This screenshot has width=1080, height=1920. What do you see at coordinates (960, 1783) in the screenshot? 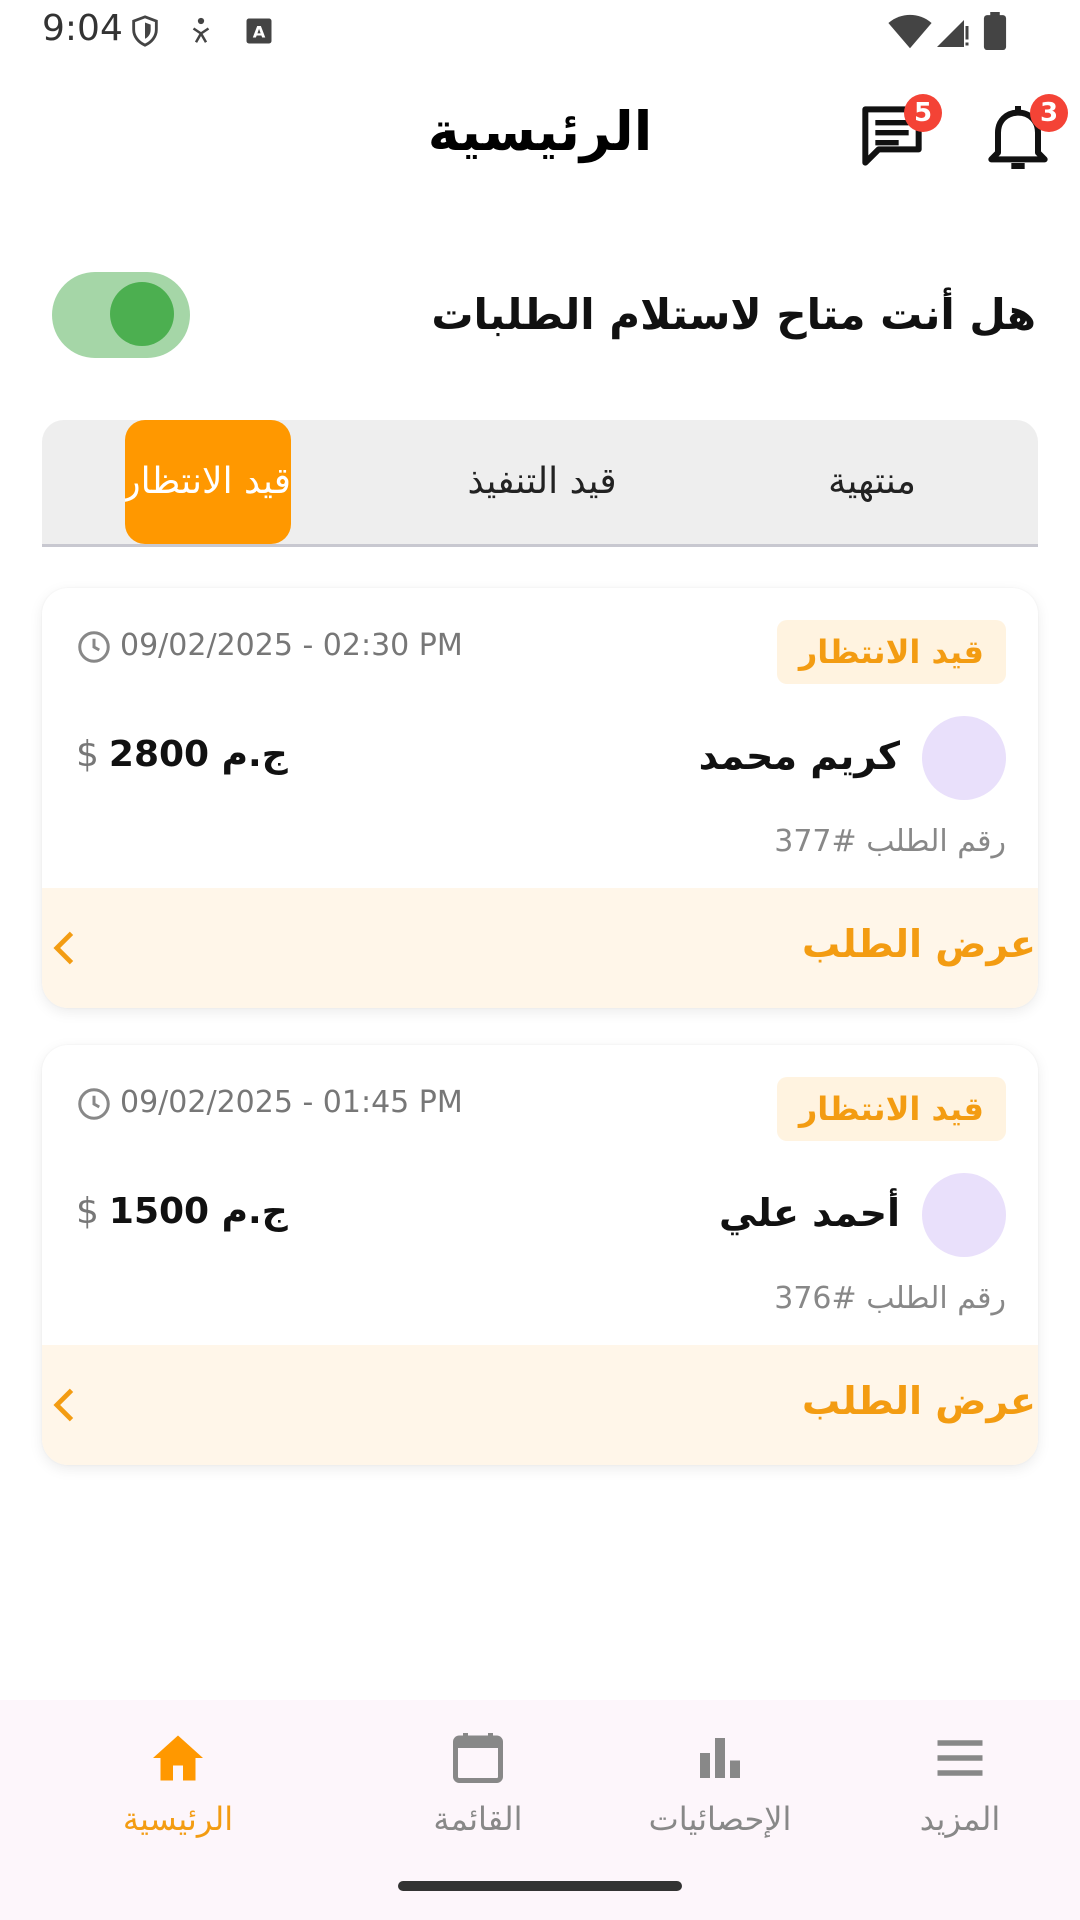
I see `nav-more: المزيد` at bounding box center [960, 1783].